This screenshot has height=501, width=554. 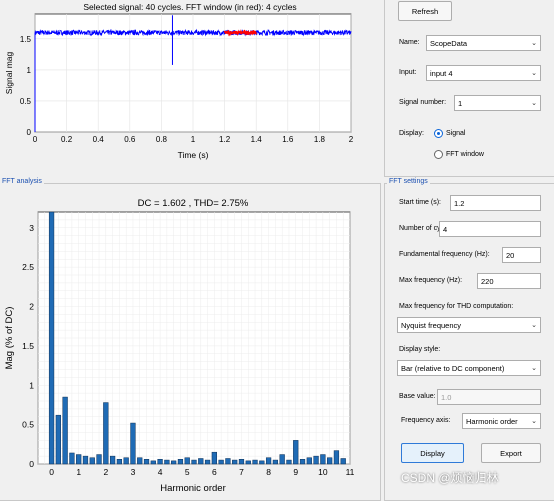 What do you see at coordinates (425, 11) in the screenshot?
I see `refresh-button: Refresh` at bounding box center [425, 11].